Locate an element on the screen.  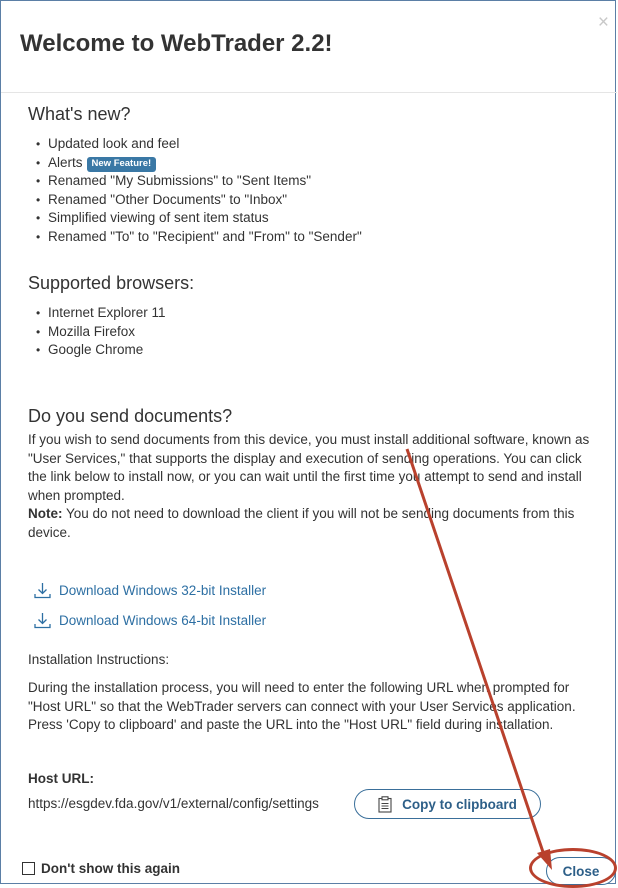
dont-show-again-row: Don't show this again is located at coordinates (101, 868).